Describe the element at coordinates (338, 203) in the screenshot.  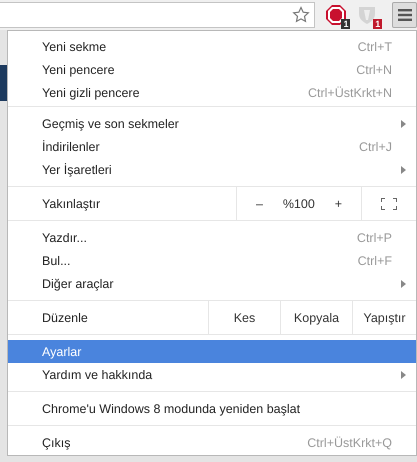
I see `zoom-in-button: +` at that location.